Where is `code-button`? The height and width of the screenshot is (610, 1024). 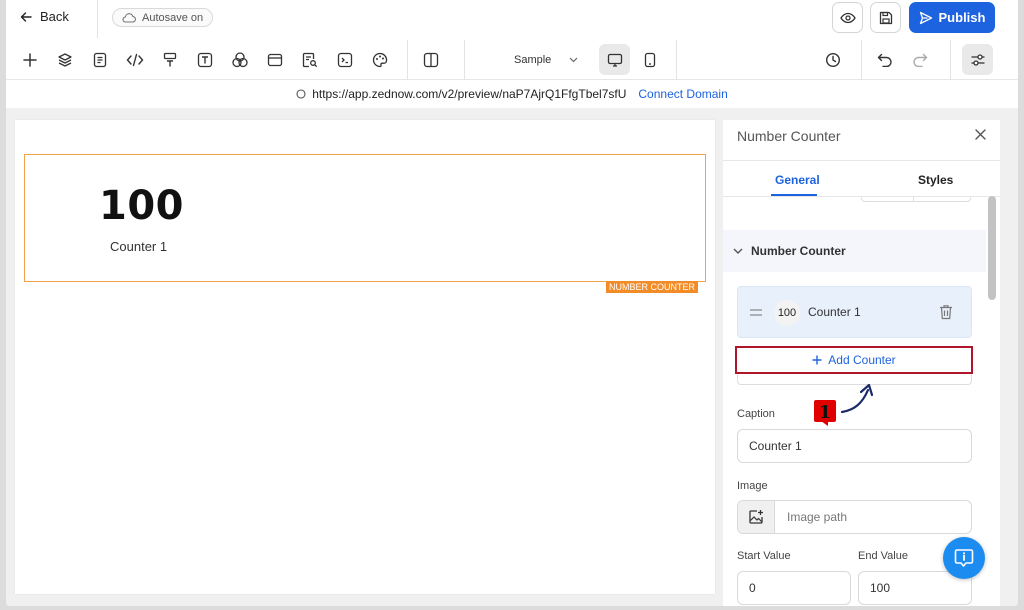 code-button is located at coordinates (135, 60).